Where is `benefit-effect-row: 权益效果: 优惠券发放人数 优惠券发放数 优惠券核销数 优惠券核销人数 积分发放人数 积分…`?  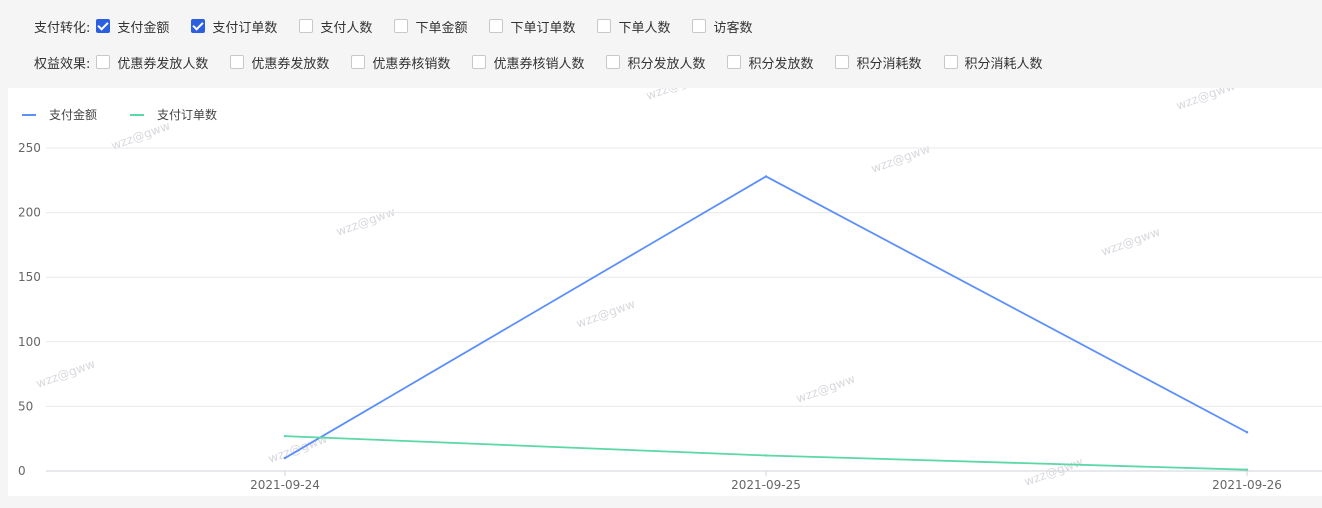
benefit-effect-row: 权益效果: 优惠券发放人数 优惠券发放数 优惠券核销数 优惠券核销人数 积分发放人数 积分… is located at coordinates (549, 62).